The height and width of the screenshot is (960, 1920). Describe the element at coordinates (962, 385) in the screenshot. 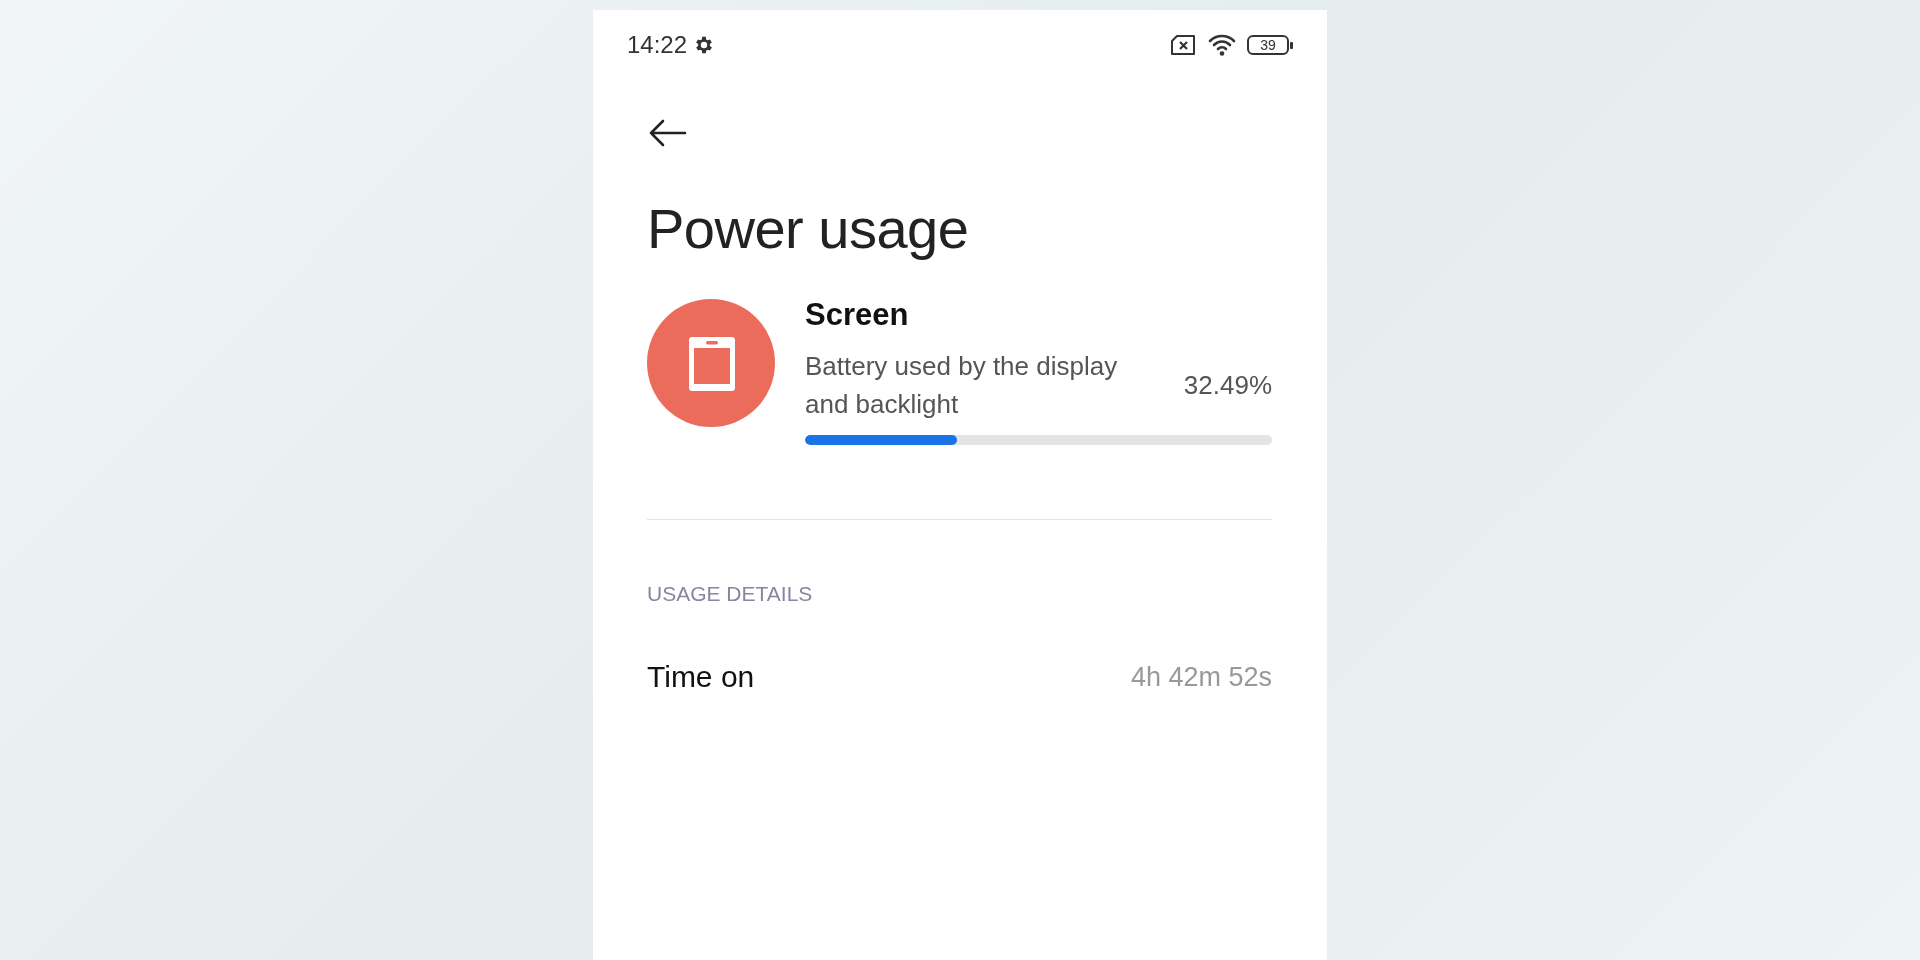

I see `usage-description: Battery used by the display and backlight` at that location.